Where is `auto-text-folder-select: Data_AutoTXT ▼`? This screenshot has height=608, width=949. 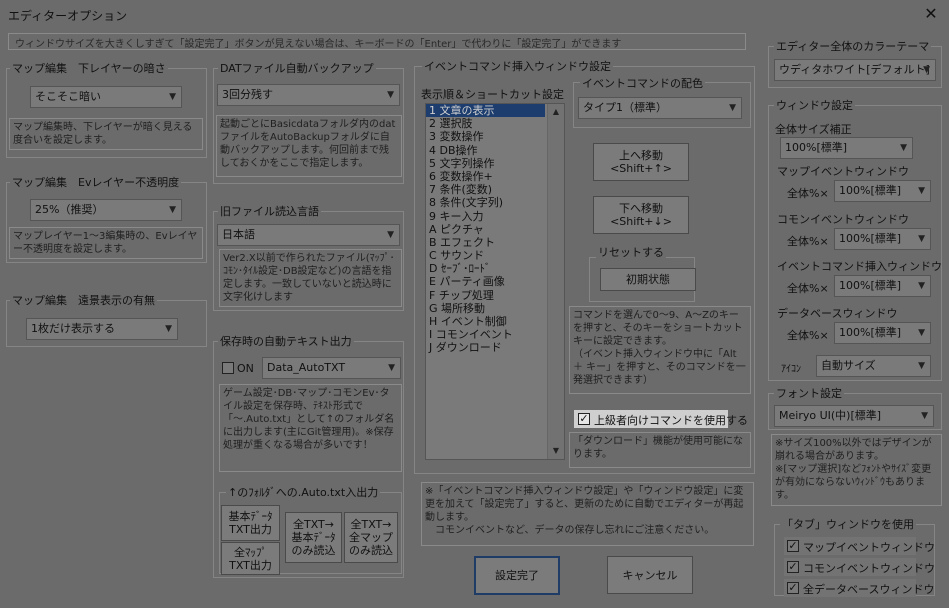 auto-text-folder-select: Data_AutoTXT ▼ is located at coordinates (331, 368).